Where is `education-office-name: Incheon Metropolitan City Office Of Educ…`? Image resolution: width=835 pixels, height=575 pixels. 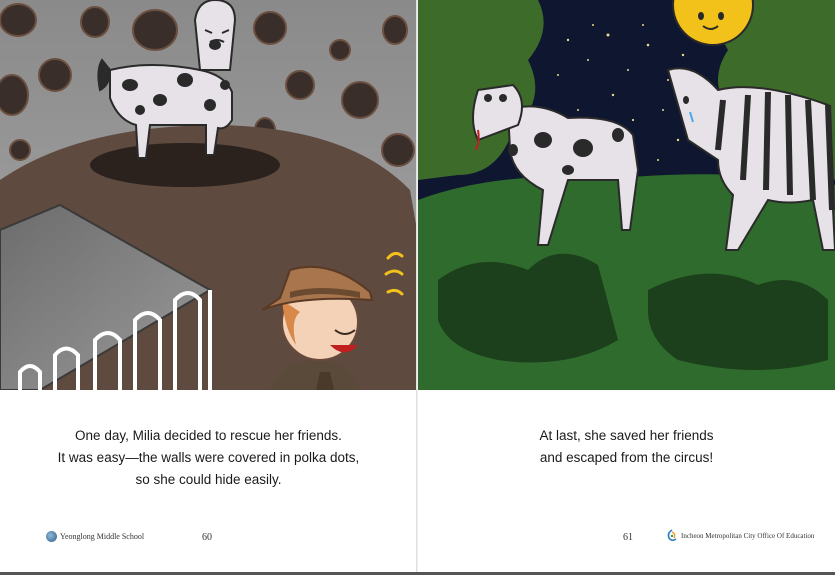 education-office-name: Incheon Metropolitan City Office Of Educ… is located at coordinates (748, 536).